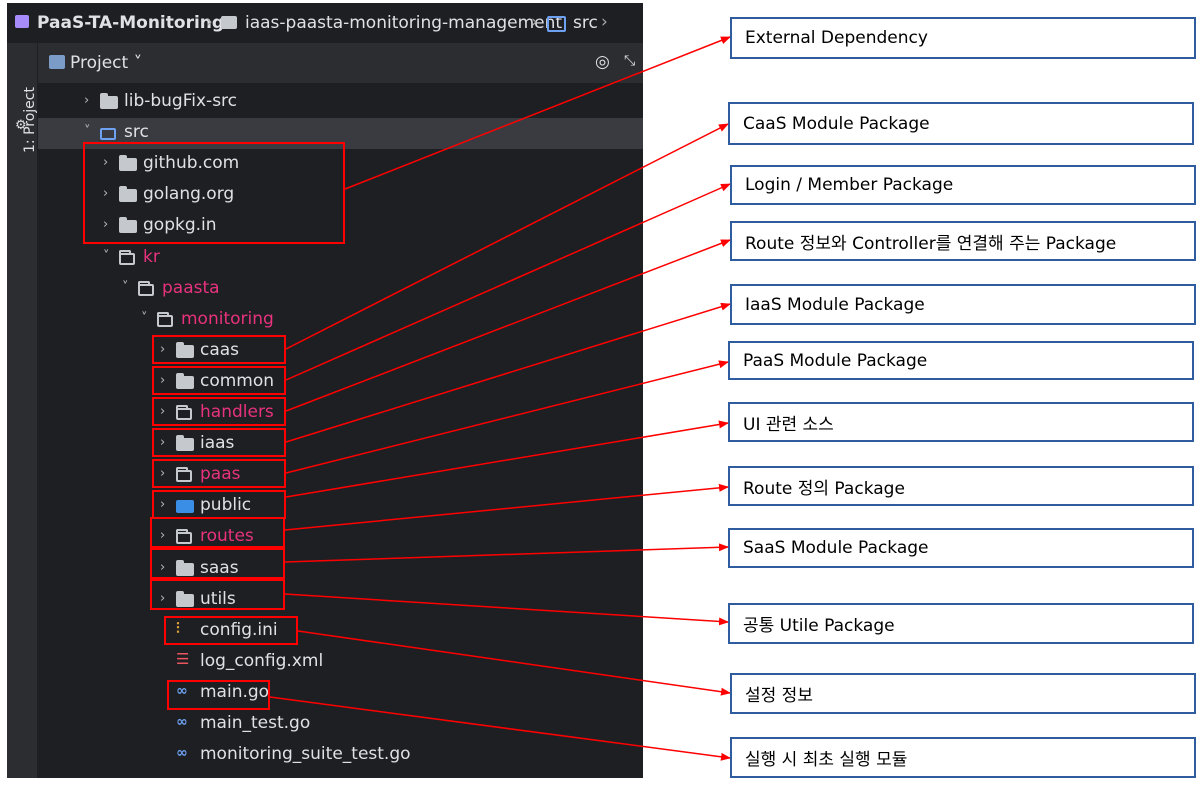 This screenshot has height=786, width=1202. What do you see at coordinates (963, 241) in the screenshot?
I see `label-route-controller: Route 정보와 Controller를 연결해 주는 Package` at bounding box center [963, 241].